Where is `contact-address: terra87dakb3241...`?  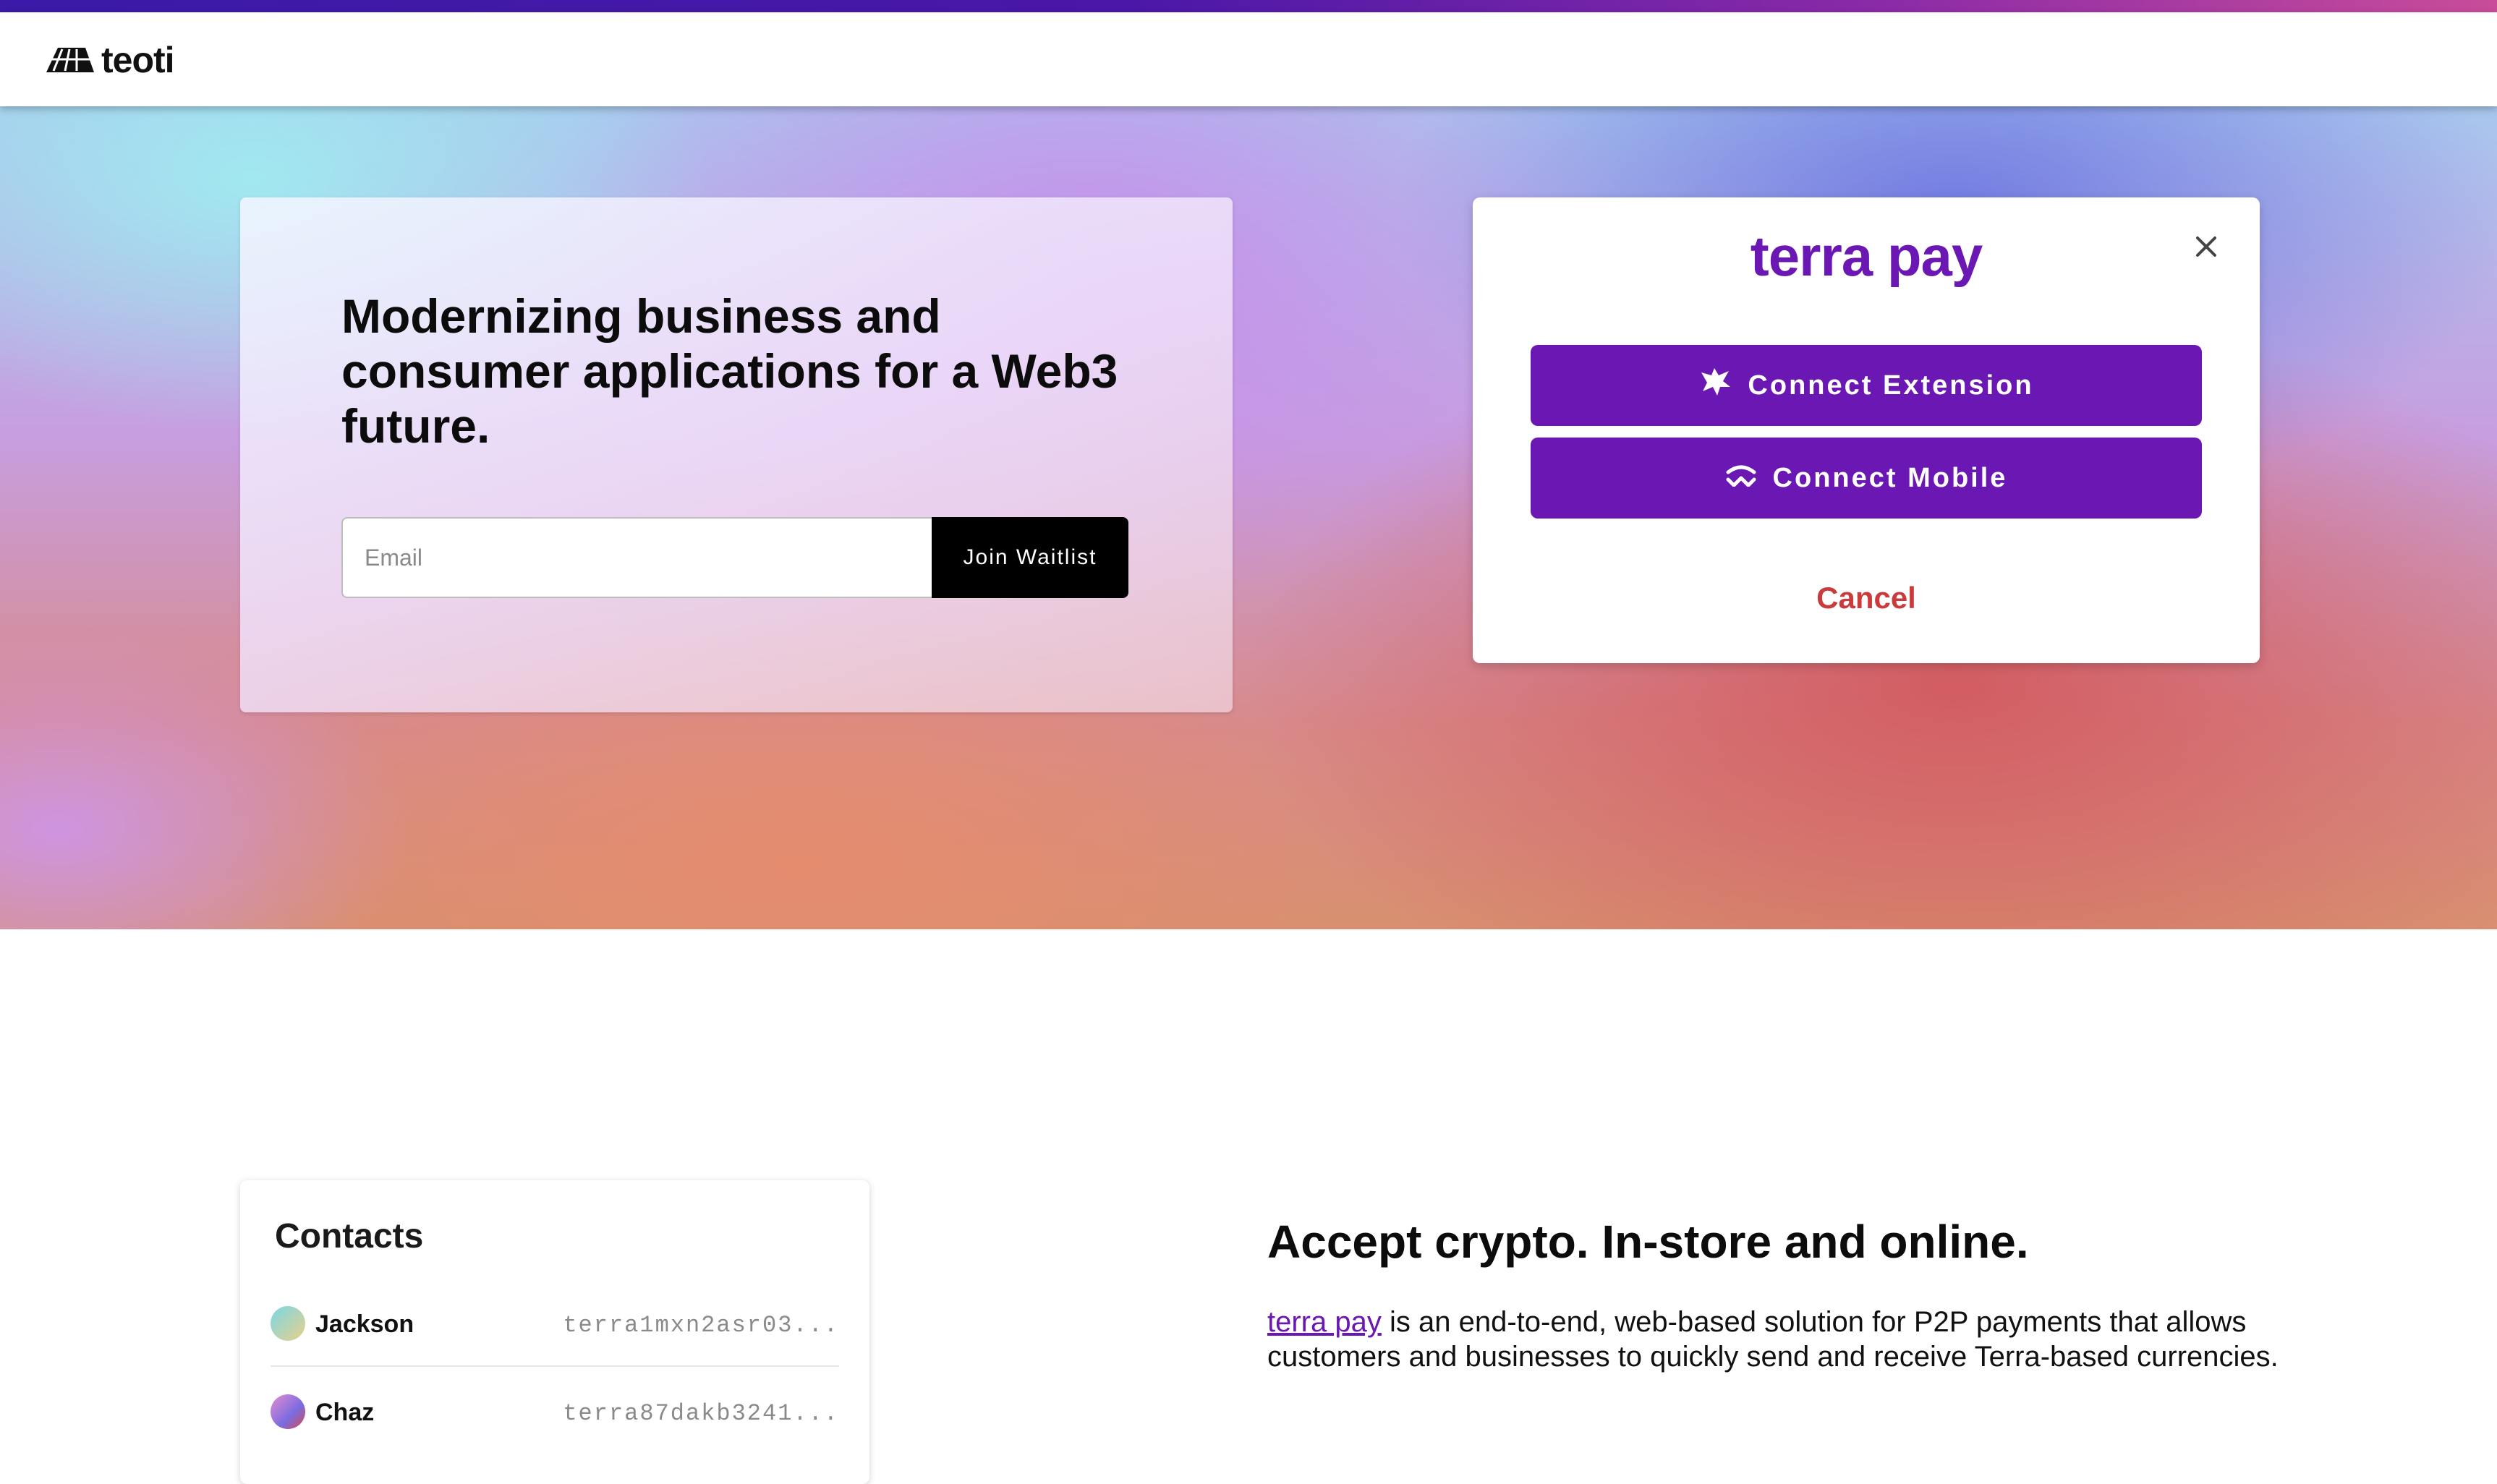
contact-address: terra87dakb3241... is located at coordinates (701, 1413).